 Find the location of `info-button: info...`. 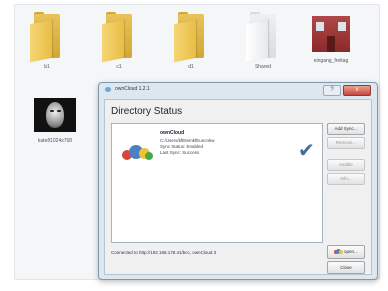

info-button: info... is located at coordinates (346, 179).